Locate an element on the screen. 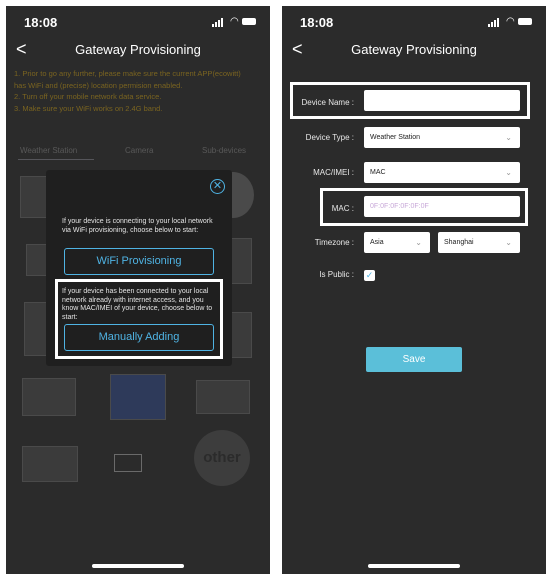  tab-camera: Camera is located at coordinates (139, 150).